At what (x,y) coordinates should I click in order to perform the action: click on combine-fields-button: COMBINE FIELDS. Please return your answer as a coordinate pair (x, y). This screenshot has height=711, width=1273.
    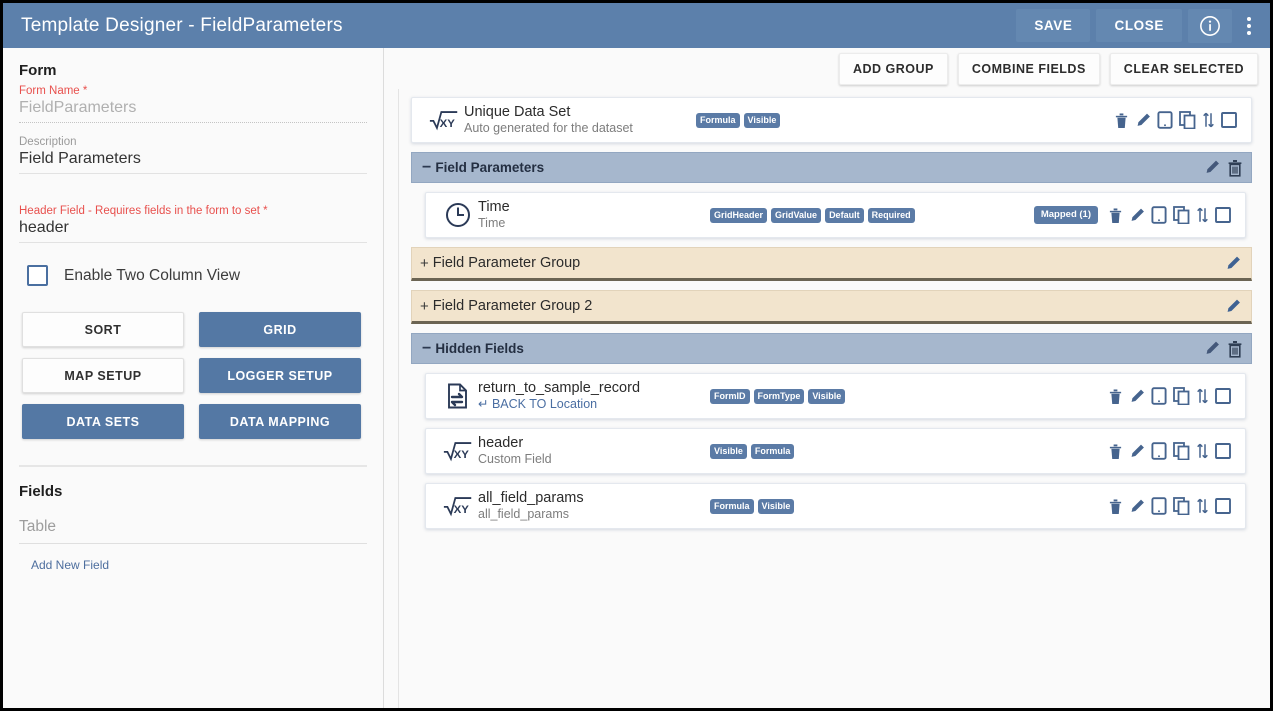
    Looking at the image, I should click on (1028, 68).